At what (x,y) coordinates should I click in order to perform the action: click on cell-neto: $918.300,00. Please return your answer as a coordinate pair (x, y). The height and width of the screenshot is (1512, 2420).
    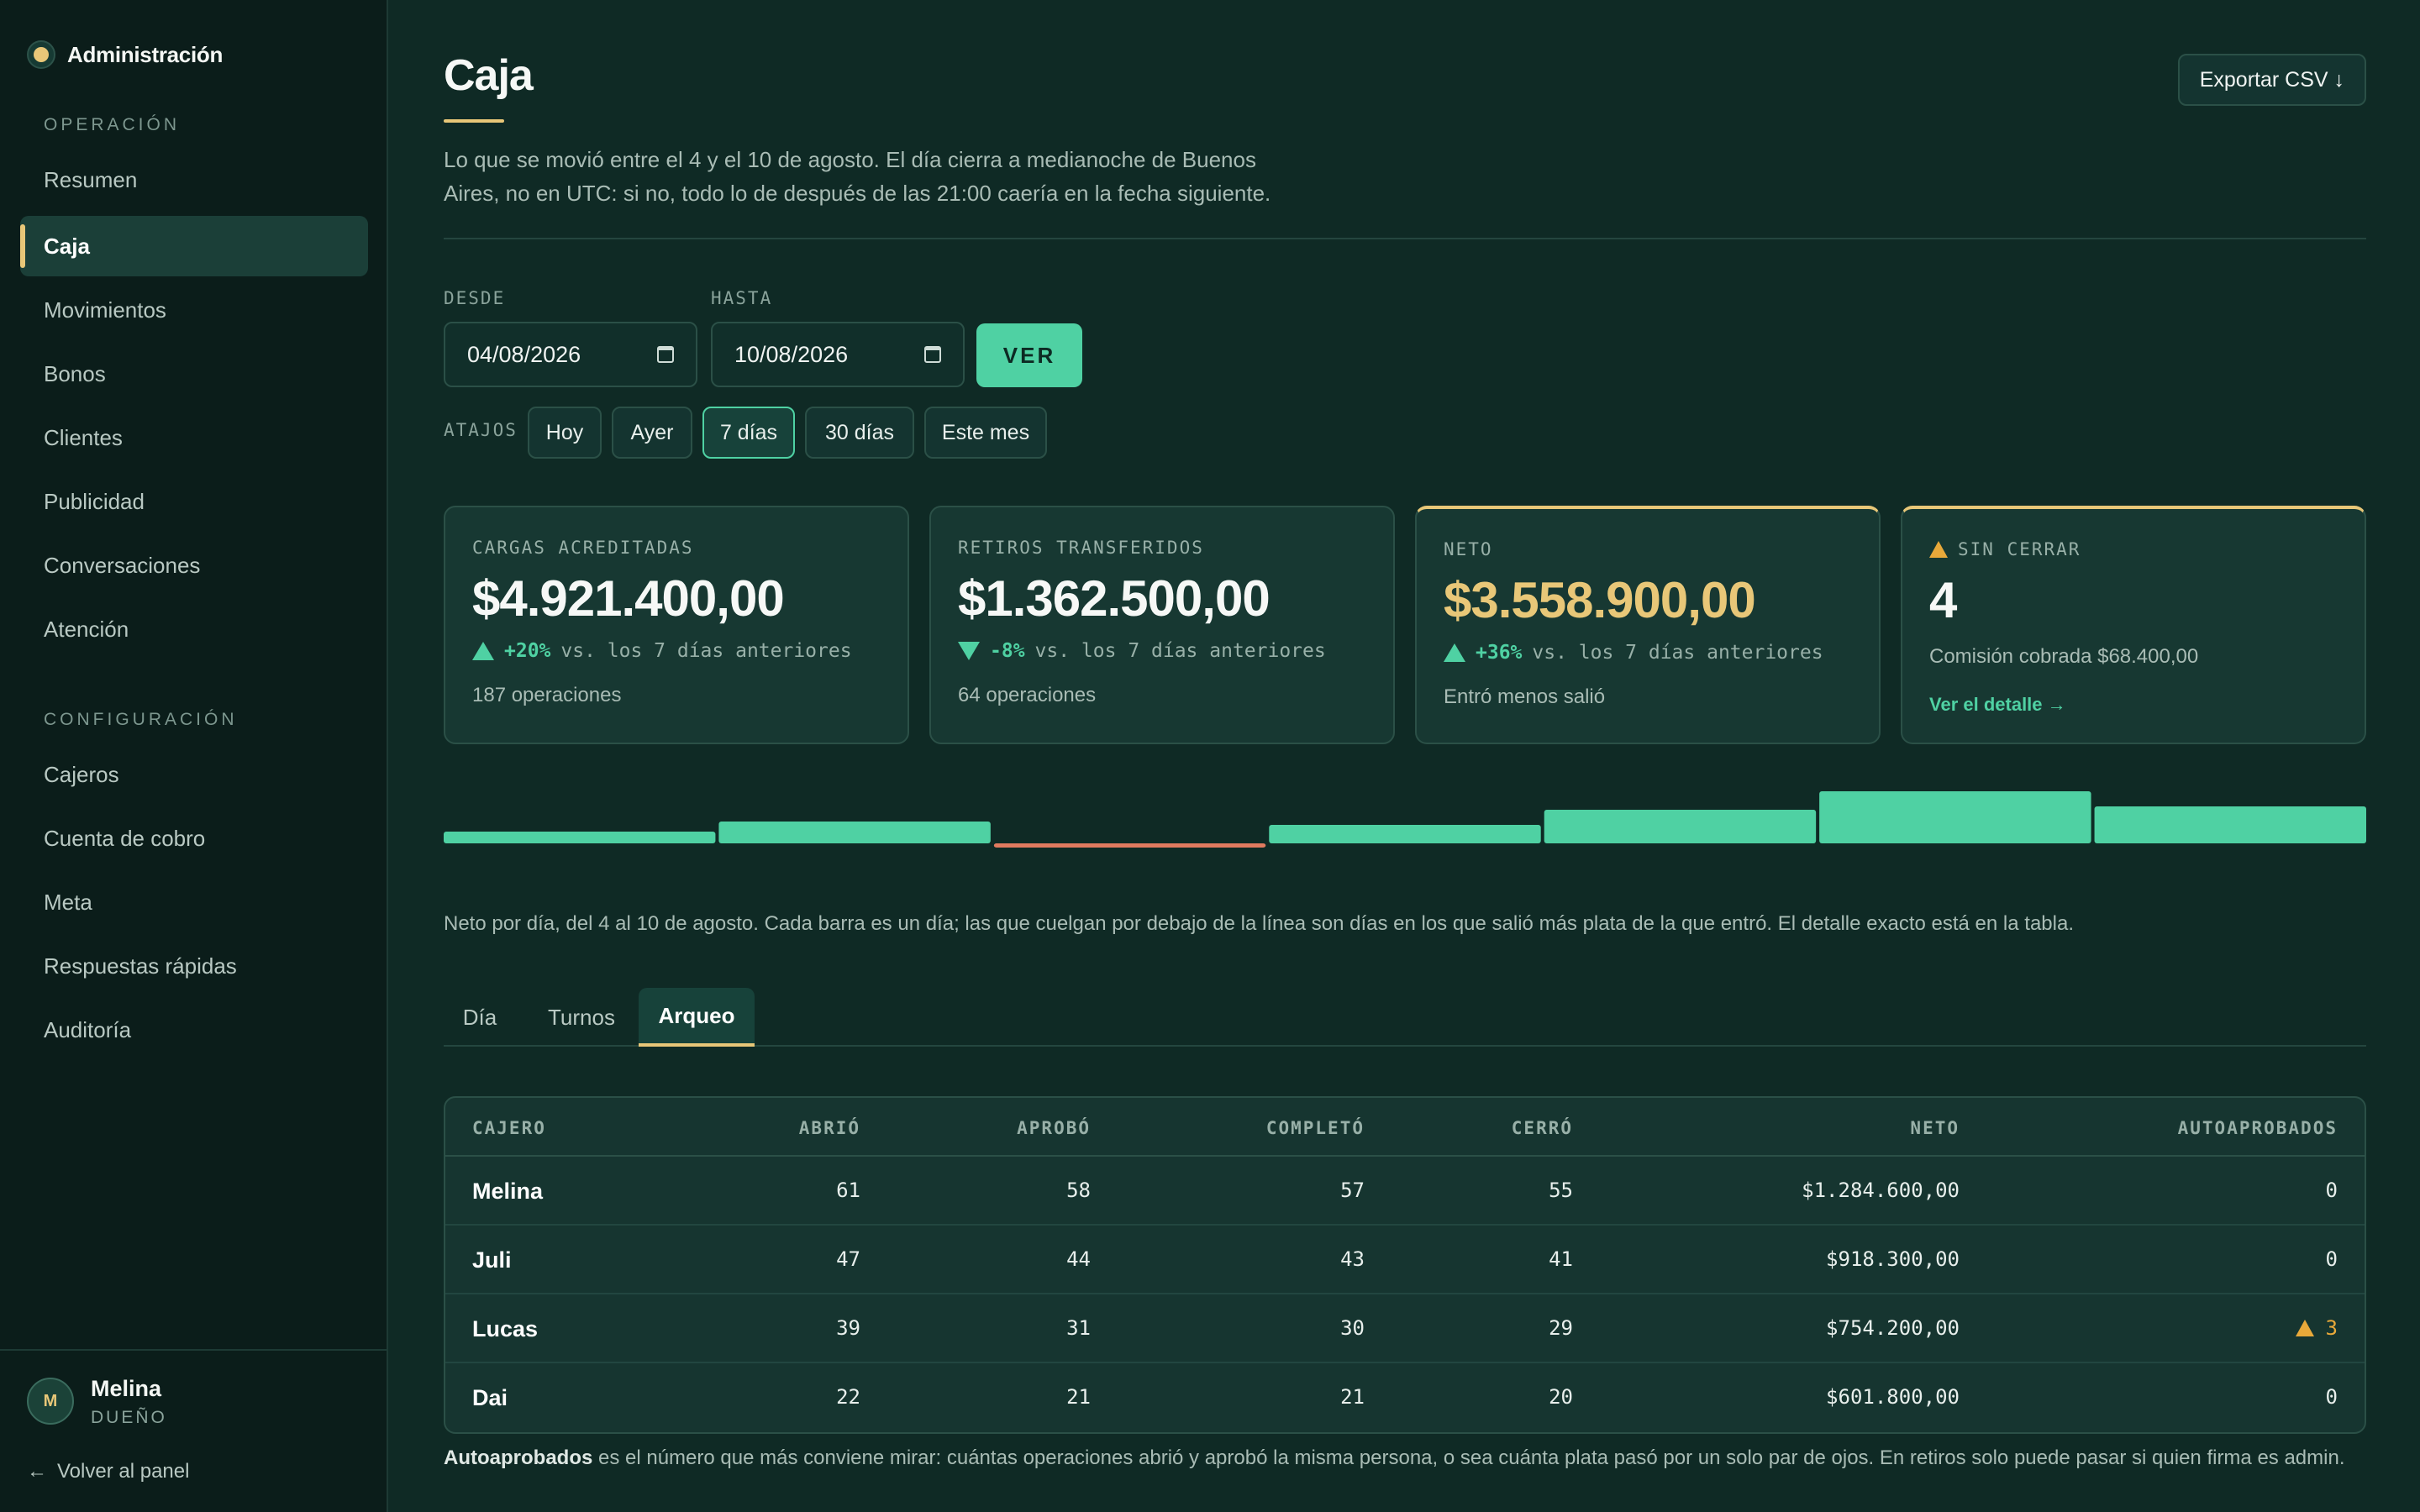
    Looking at the image, I should click on (1893, 1259).